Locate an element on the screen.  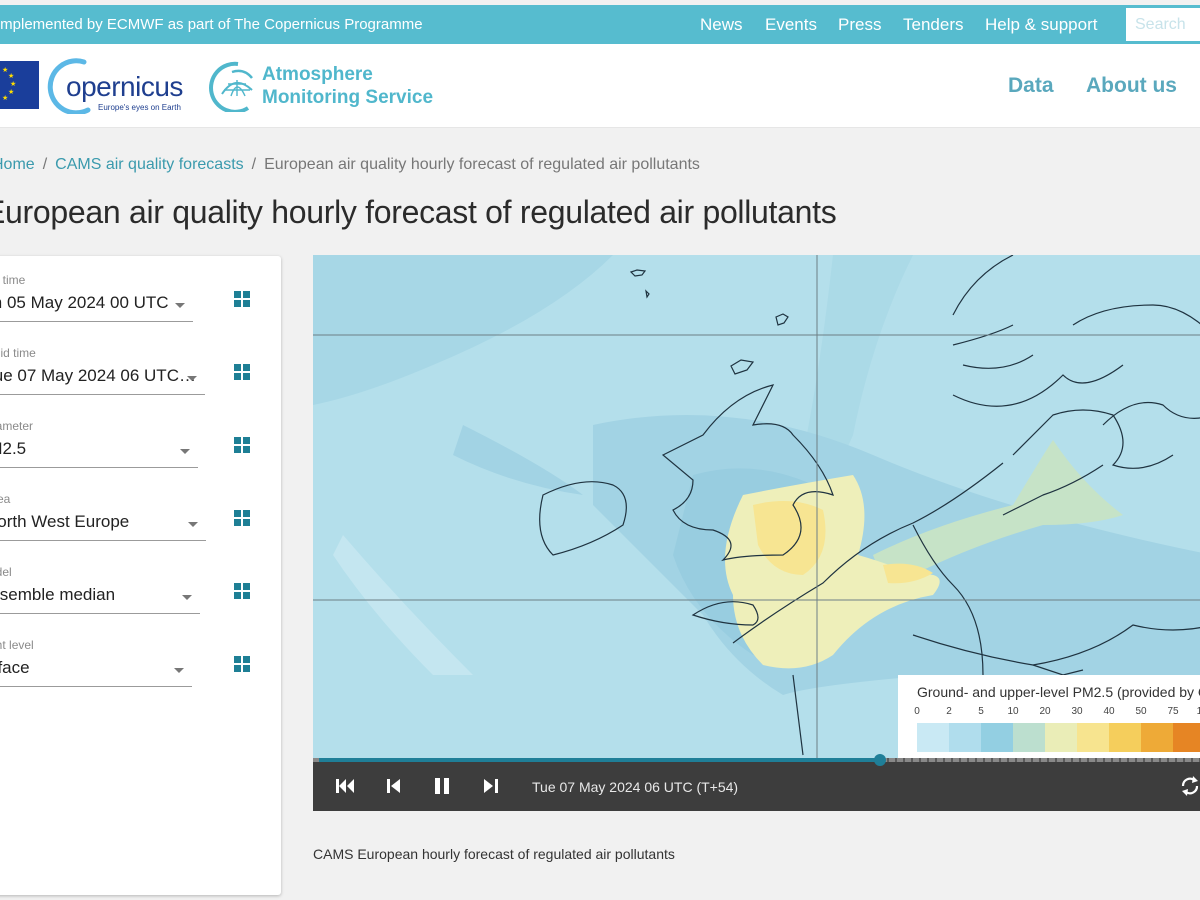
first-frame-button is located at coordinates (345, 786).